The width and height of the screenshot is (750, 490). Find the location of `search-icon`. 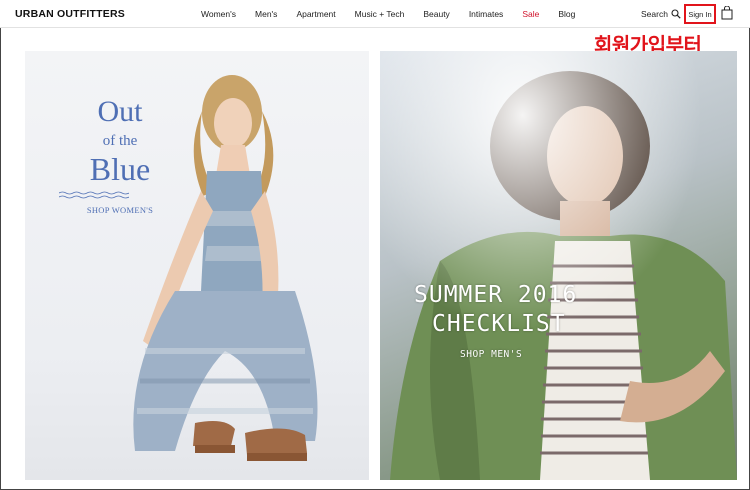

search-icon is located at coordinates (676, 14).